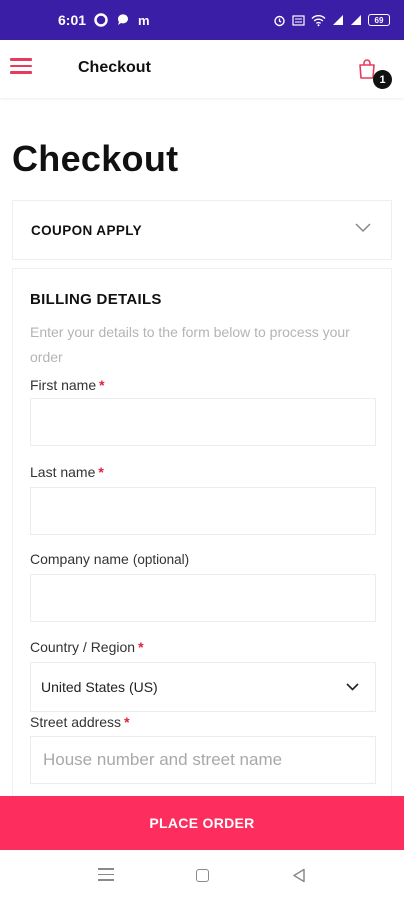 The height and width of the screenshot is (900, 404). What do you see at coordinates (379, 20) in the screenshot?
I see `battery-icon: 69` at bounding box center [379, 20].